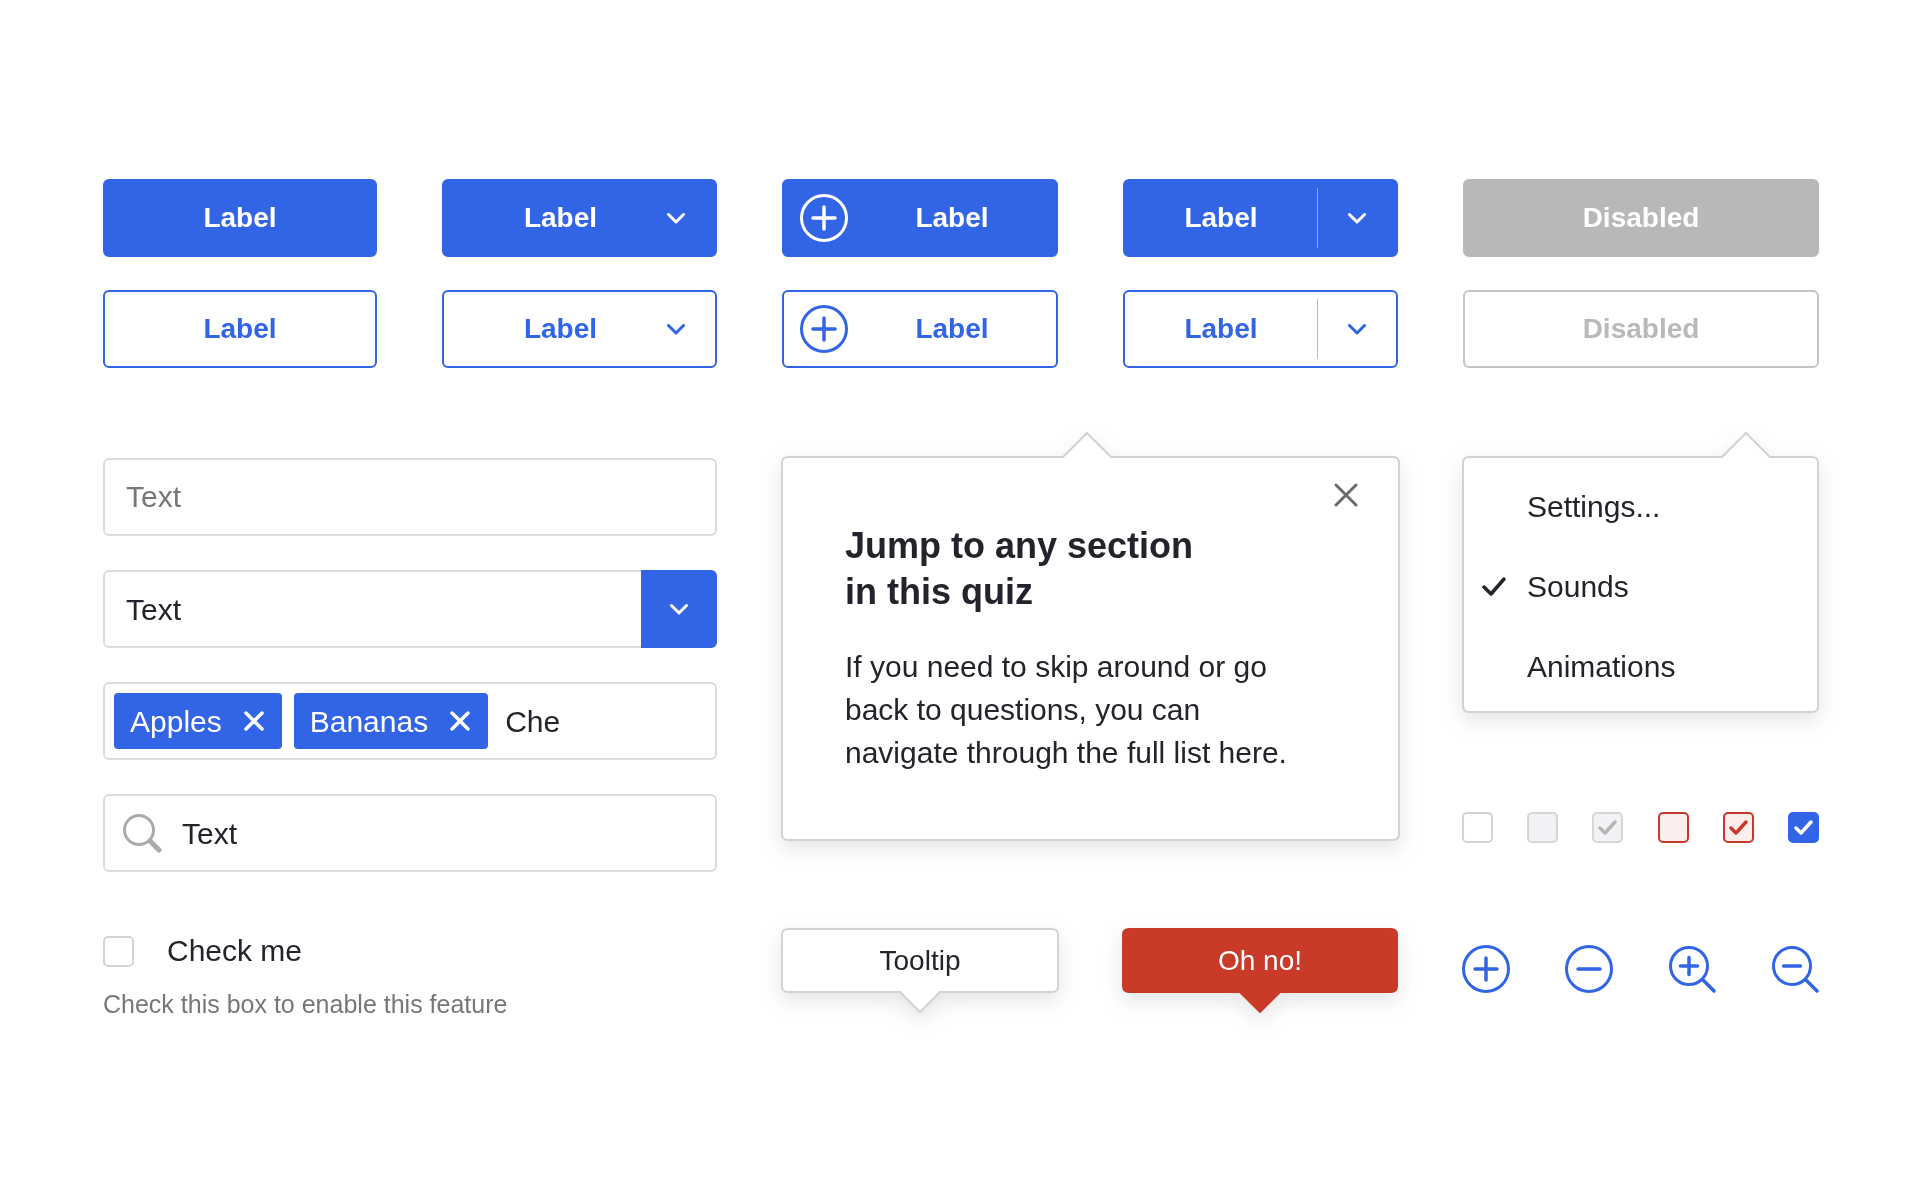 The height and width of the screenshot is (1200, 1920). I want to click on menu-item: Animations, so click(1640, 666).